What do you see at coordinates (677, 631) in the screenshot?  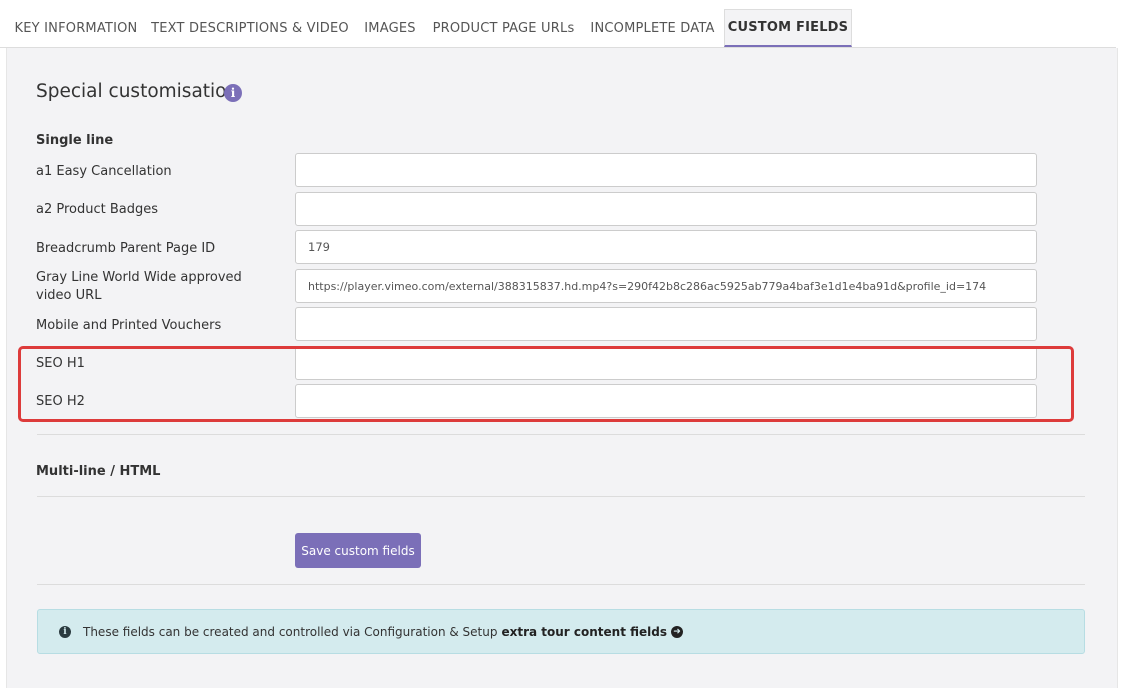 I see `arrow-circle-right-icon: ➜` at bounding box center [677, 631].